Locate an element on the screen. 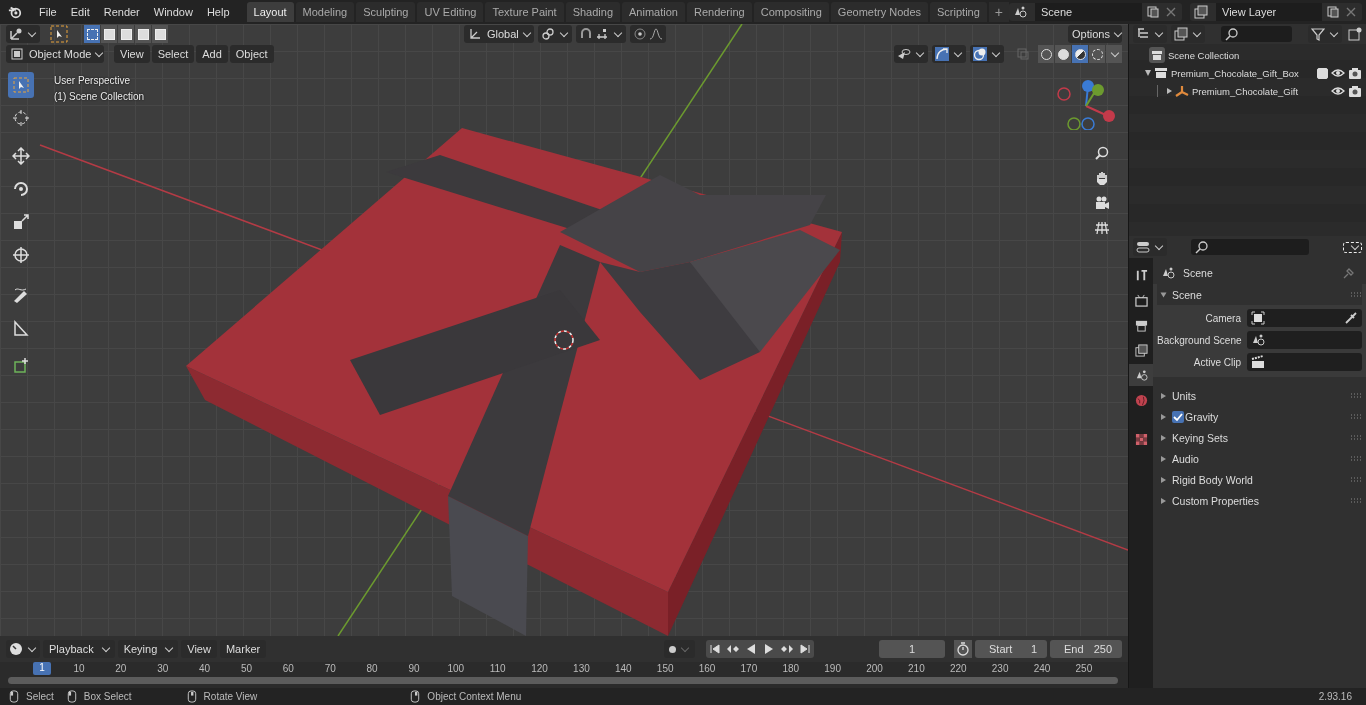 The width and height of the screenshot is (1366, 705). options-dropdown: Options is located at coordinates (1095, 34).